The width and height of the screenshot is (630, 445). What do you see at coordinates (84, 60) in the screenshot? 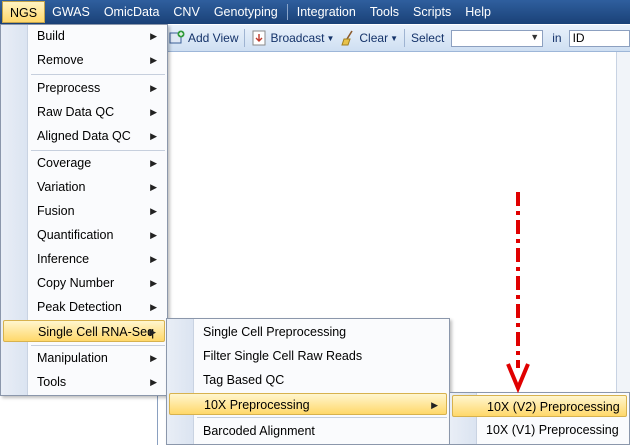
I see `ngs-menu-item-remove: Remove ▶` at bounding box center [84, 60].